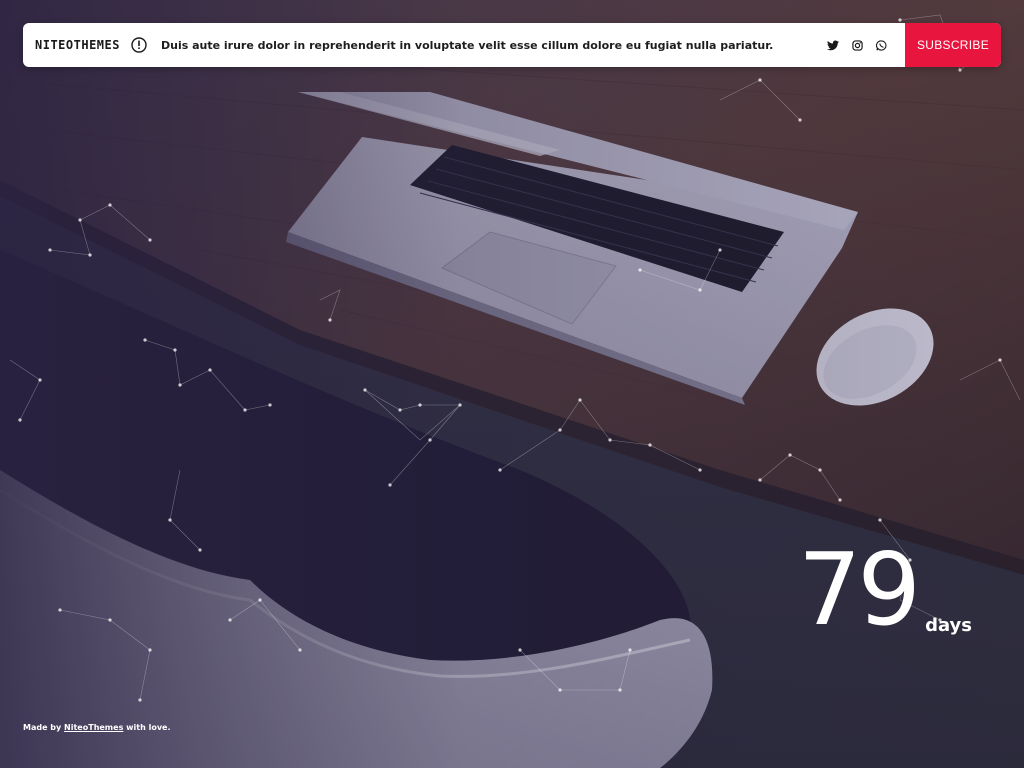 The image size is (1024, 768). Describe the element at coordinates (881, 45) in the screenshot. I see `whatsapp-icon` at that location.